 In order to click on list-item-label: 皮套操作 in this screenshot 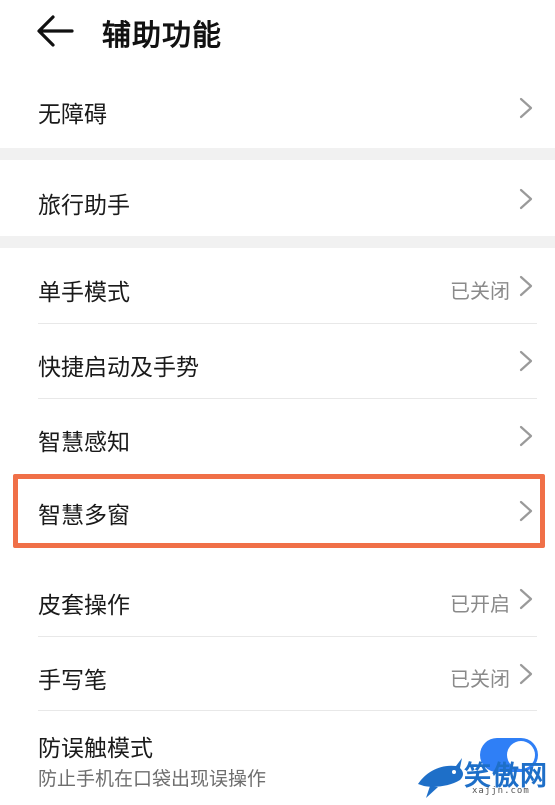, I will do `click(84, 606)`.